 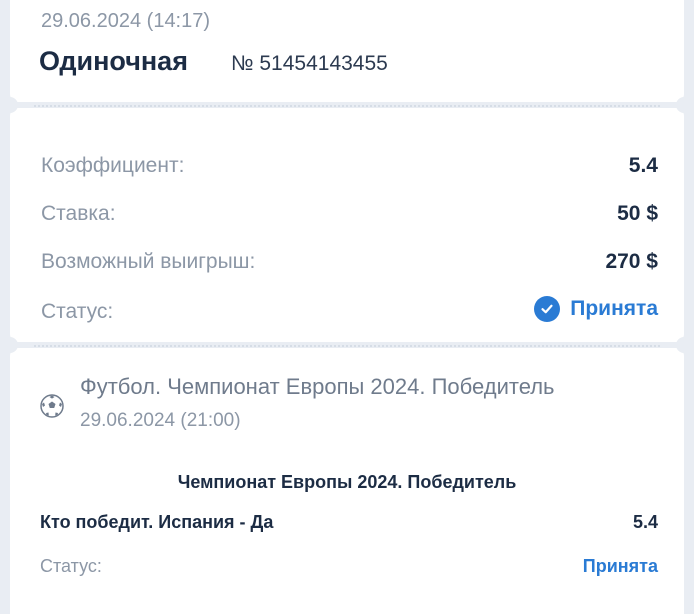 What do you see at coordinates (157, 522) in the screenshot?
I see `outcome-label: Кто победит. Испания - Да` at bounding box center [157, 522].